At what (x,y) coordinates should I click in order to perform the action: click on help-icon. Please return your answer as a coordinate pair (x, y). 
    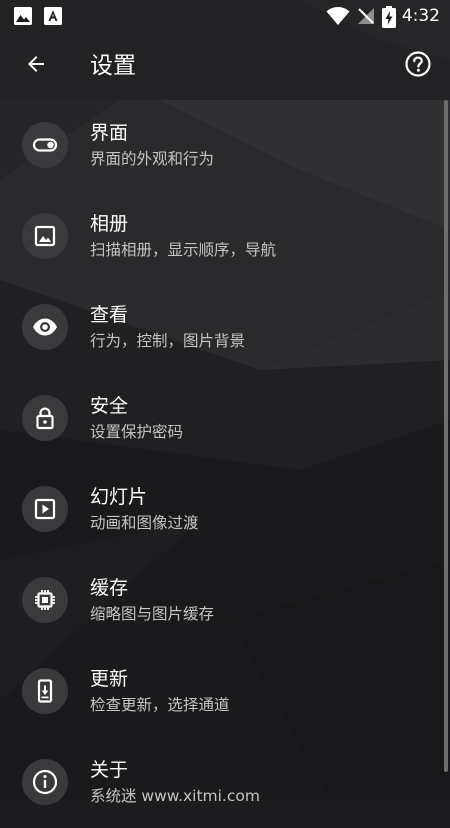
    Looking at the image, I should click on (418, 66).